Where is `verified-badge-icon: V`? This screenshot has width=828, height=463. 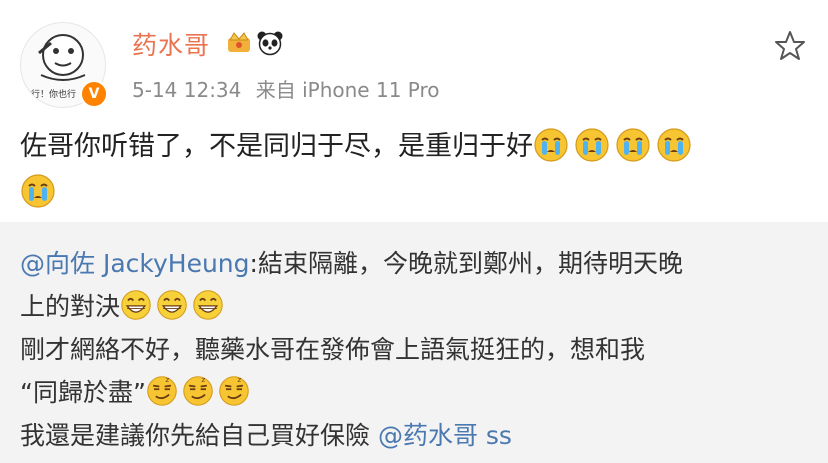
verified-badge-icon: V is located at coordinates (94, 94).